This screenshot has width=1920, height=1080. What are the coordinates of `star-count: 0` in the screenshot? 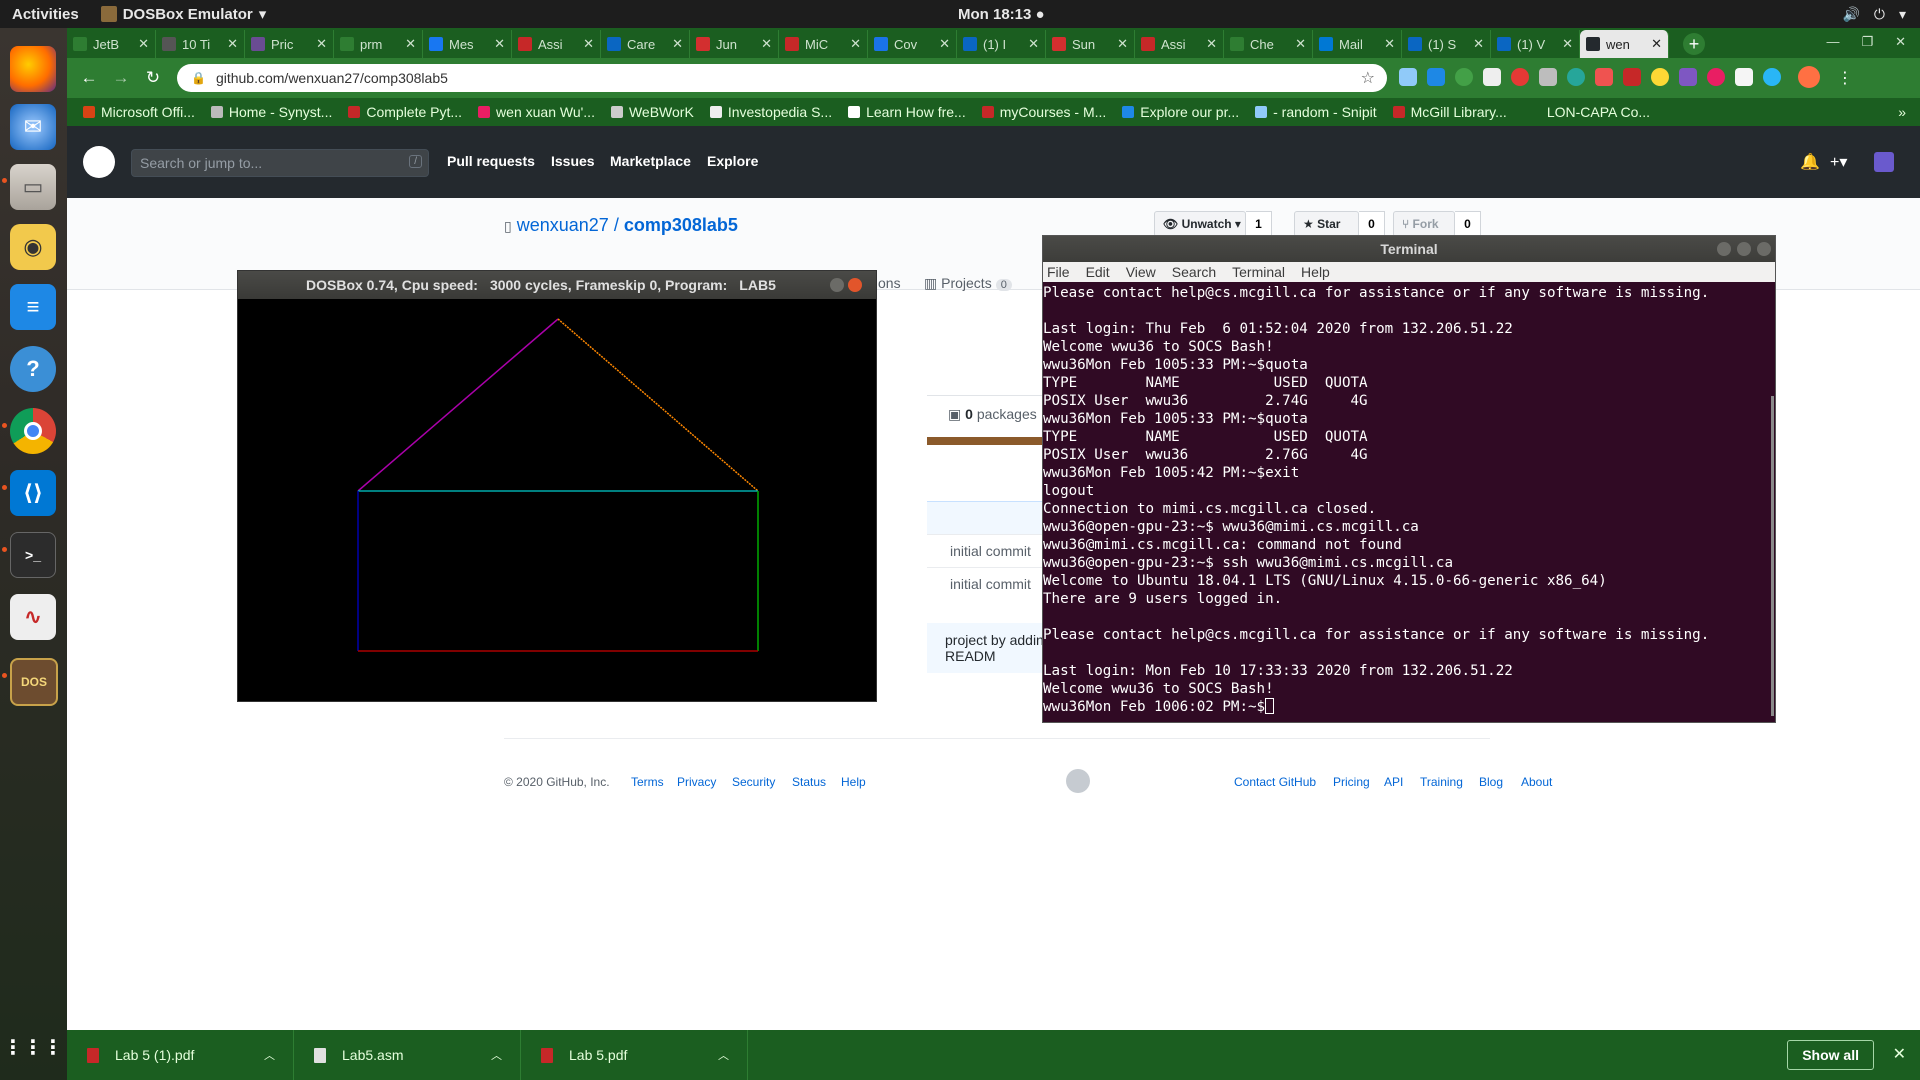 It's located at (1372, 224).